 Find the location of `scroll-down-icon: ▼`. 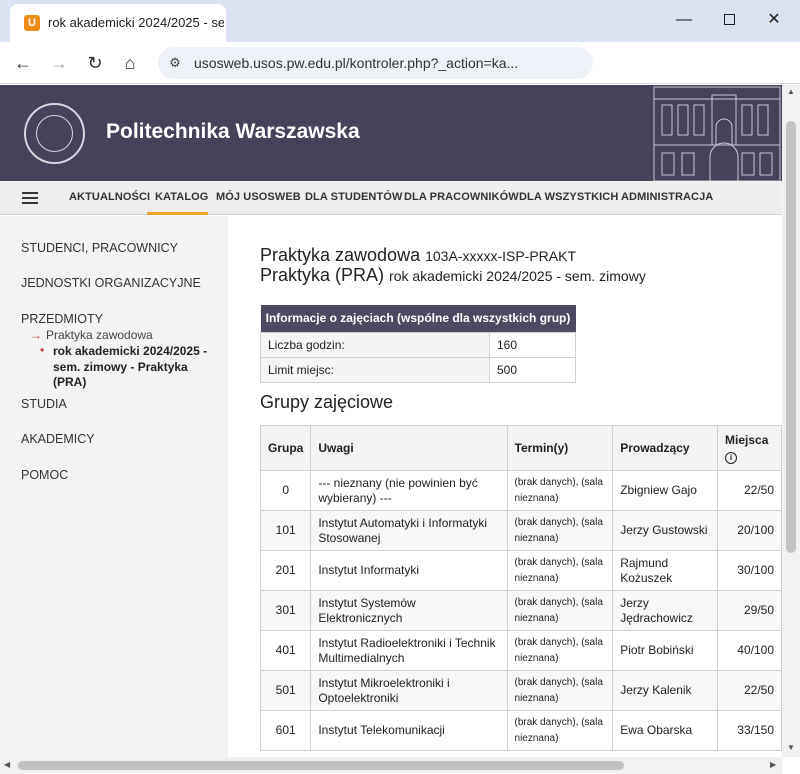

scroll-down-icon: ▼ is located at coordinates (791, 747).